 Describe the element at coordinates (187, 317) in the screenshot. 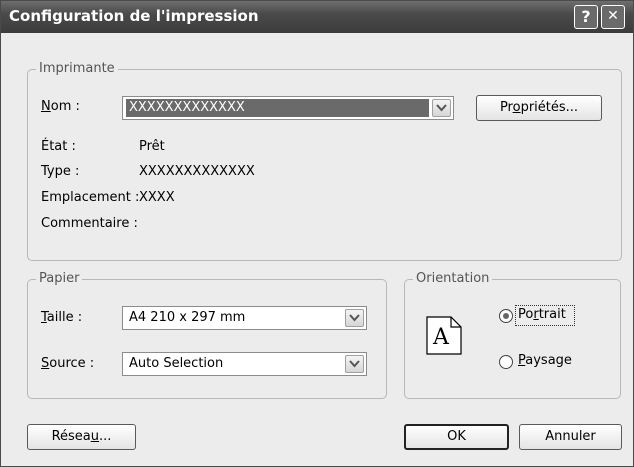

I see `paper-size-value: A4 210 x 297 mm` at that location.